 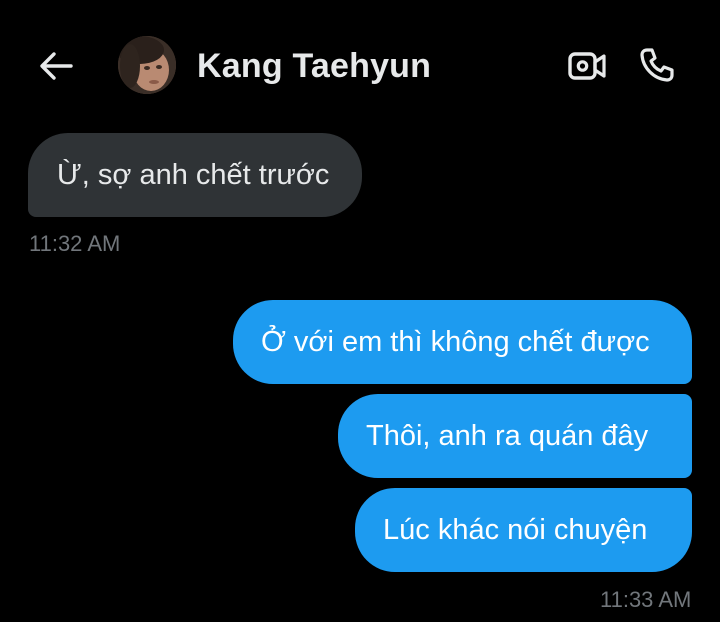 I want to click on message-text: Ừ, sợ anh chết trước, so click(x=193, y=175).